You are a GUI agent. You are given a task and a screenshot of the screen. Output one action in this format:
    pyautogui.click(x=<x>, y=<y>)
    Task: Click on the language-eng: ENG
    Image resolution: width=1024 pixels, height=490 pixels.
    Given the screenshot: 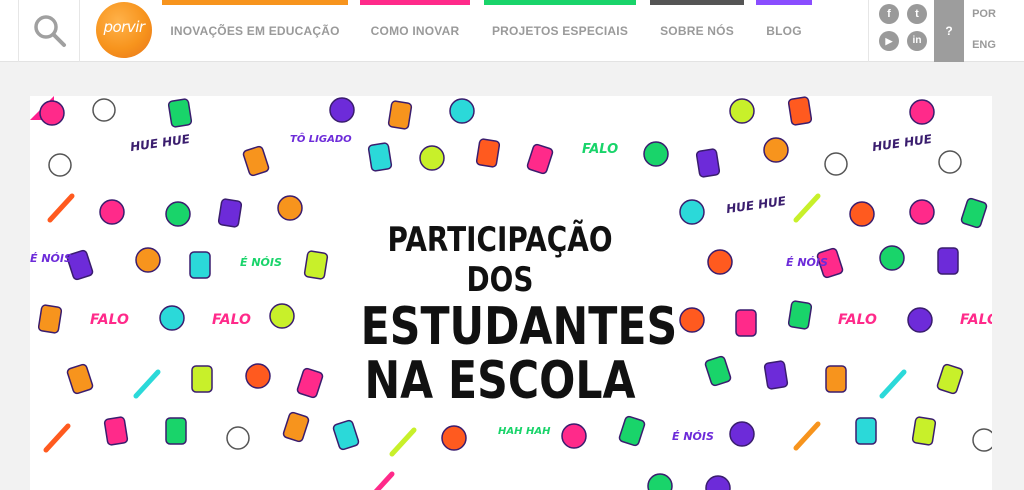 What is the action you would take?
    pyautogui.click(x=984, y=45)
    